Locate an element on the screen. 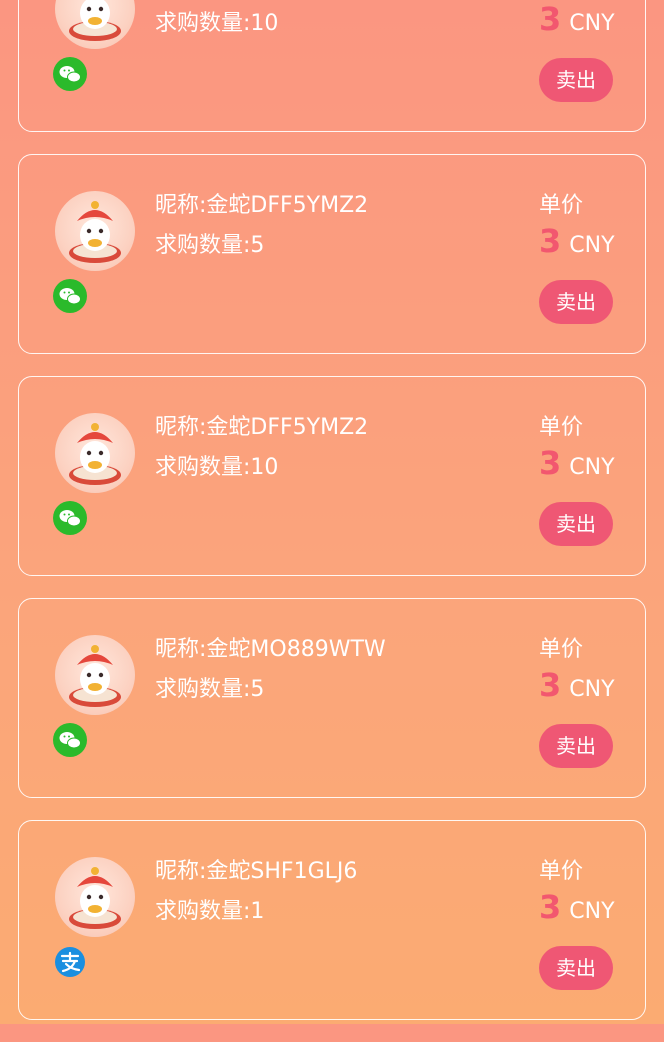 The image size is (664, 1042). nickname-text: 昵称:金蛇MO889WTW is located at coordinates (270, 649).